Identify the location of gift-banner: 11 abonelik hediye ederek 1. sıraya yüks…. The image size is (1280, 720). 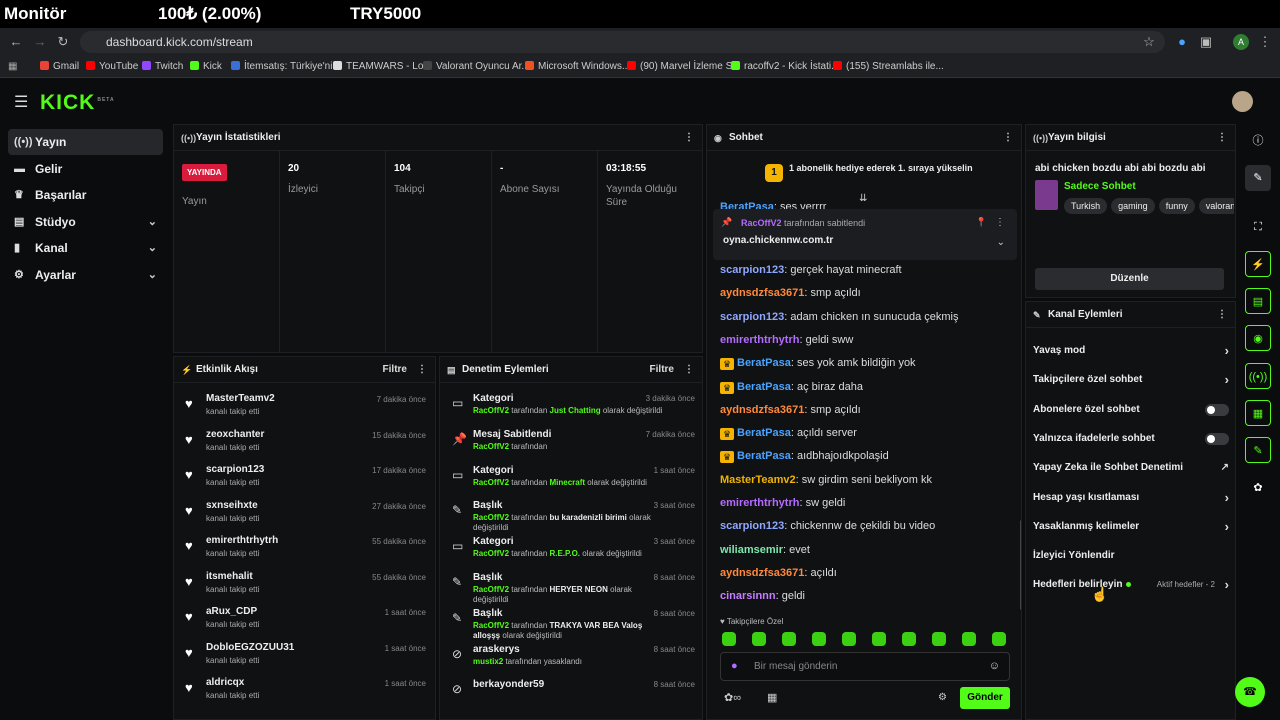
(869, 172).